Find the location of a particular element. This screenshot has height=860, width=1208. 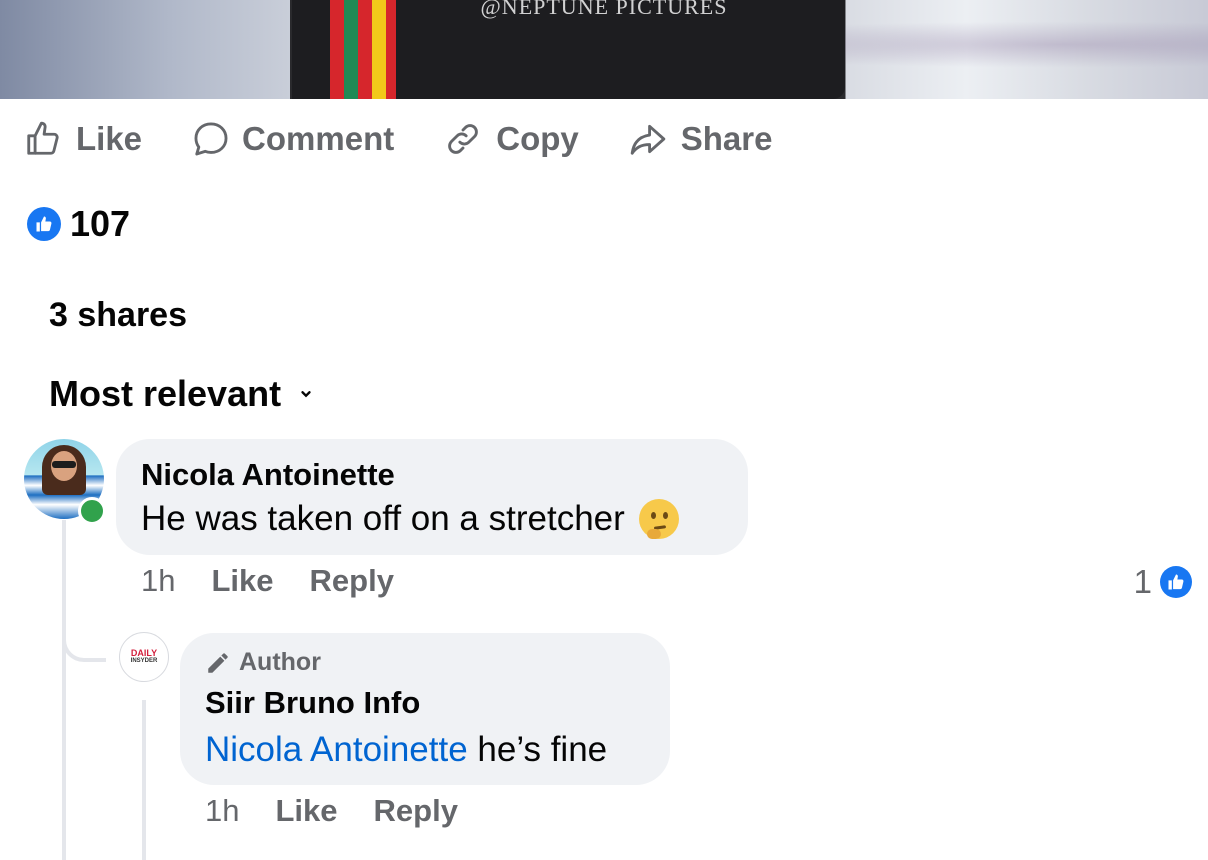

reply-body: he’s fine is located at coordinates (537, 749).